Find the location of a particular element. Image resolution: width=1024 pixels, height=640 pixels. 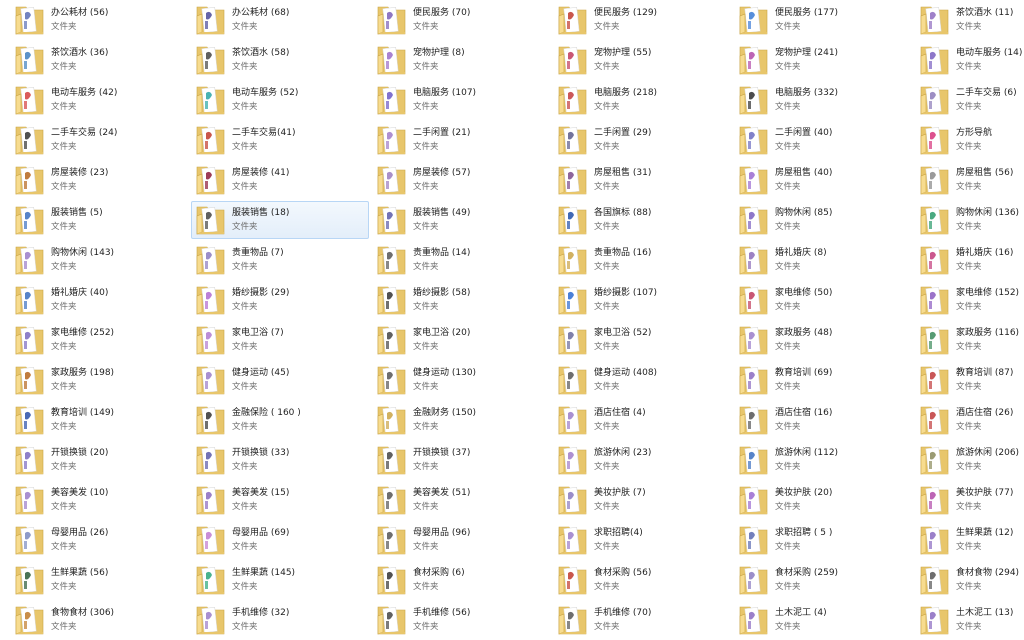

folder-item: 家电维修 (252) 文件夹 is located at coordinates (99, 340).